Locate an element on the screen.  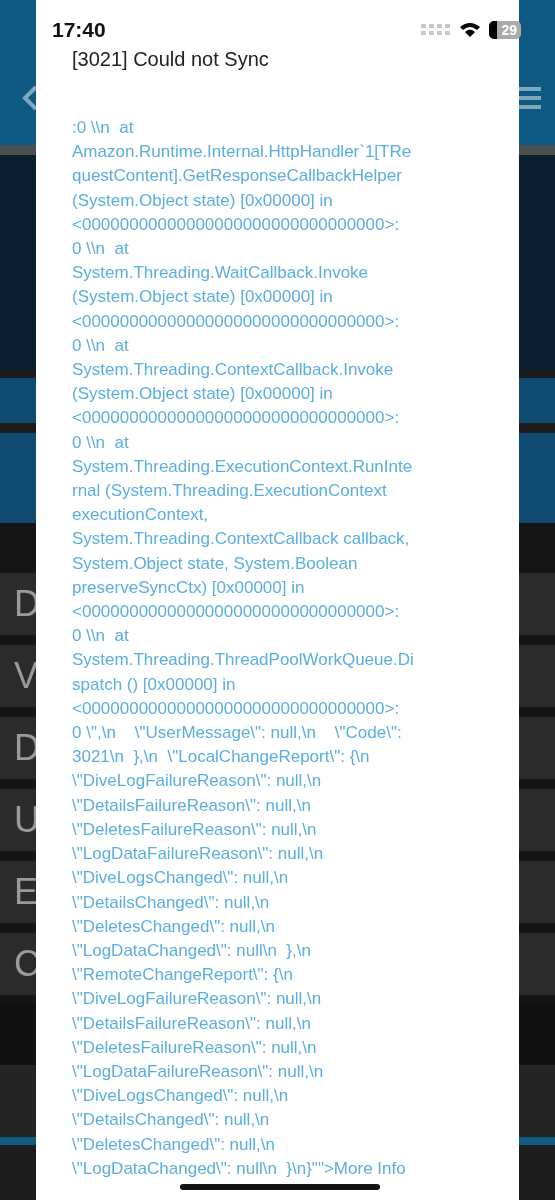
dialog-title: [3021] Could not Sync is located at coordinates (170, 59).